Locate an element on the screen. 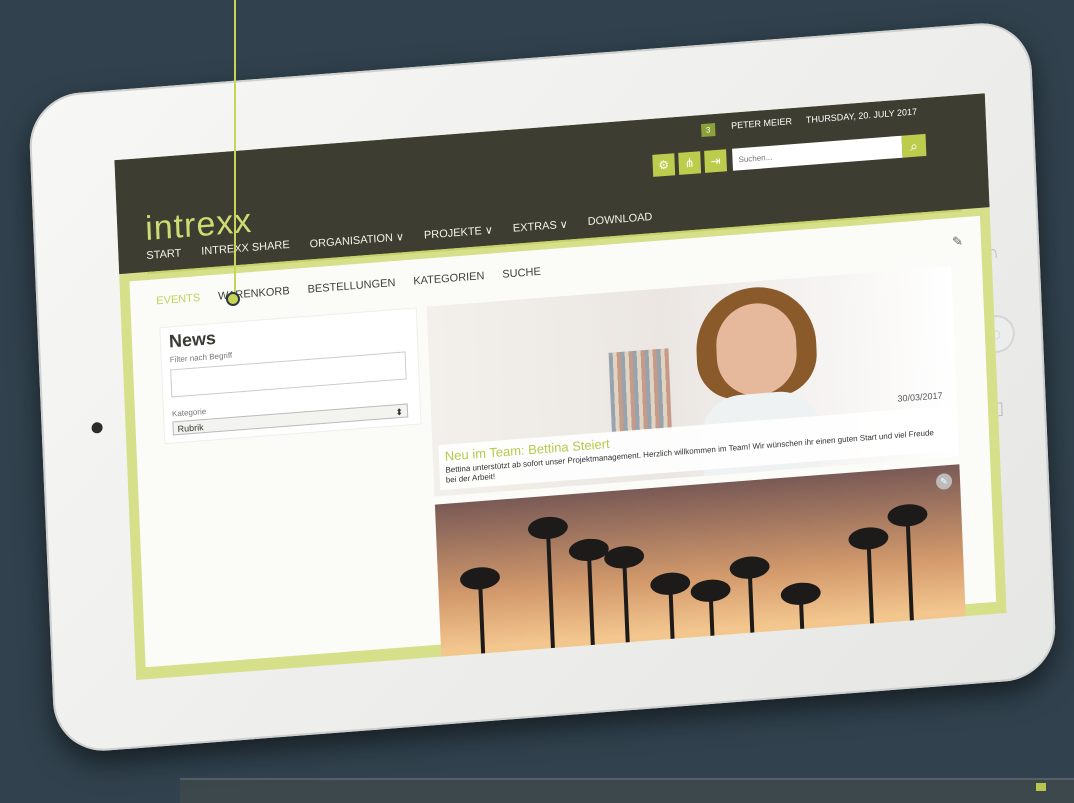 The height and width of the screenshot is (803, 1074). app-logo: intrexx is located at coordinates (198, 225).